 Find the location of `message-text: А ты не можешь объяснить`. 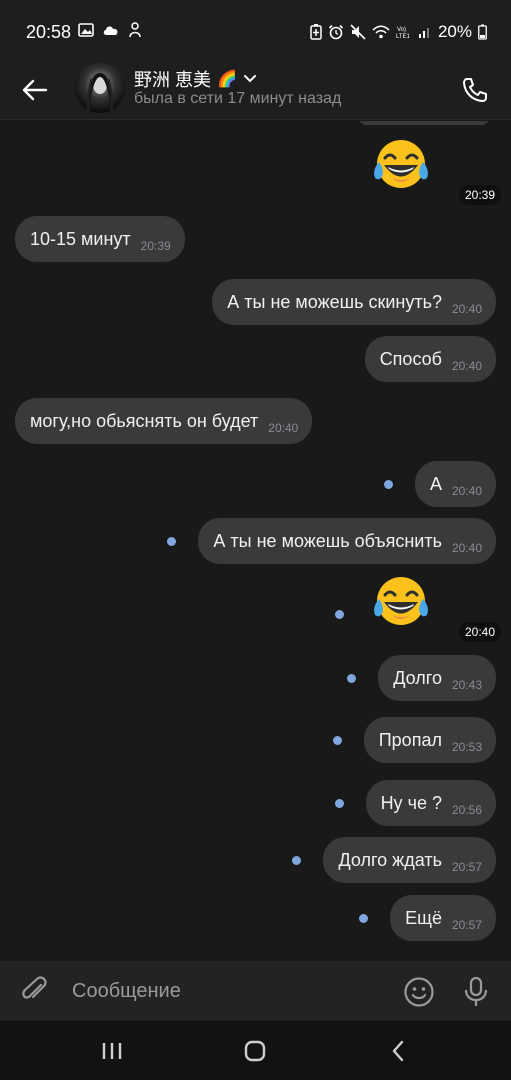

message-text: А ты не можешь объяснить is located at coordinates (327, 540).